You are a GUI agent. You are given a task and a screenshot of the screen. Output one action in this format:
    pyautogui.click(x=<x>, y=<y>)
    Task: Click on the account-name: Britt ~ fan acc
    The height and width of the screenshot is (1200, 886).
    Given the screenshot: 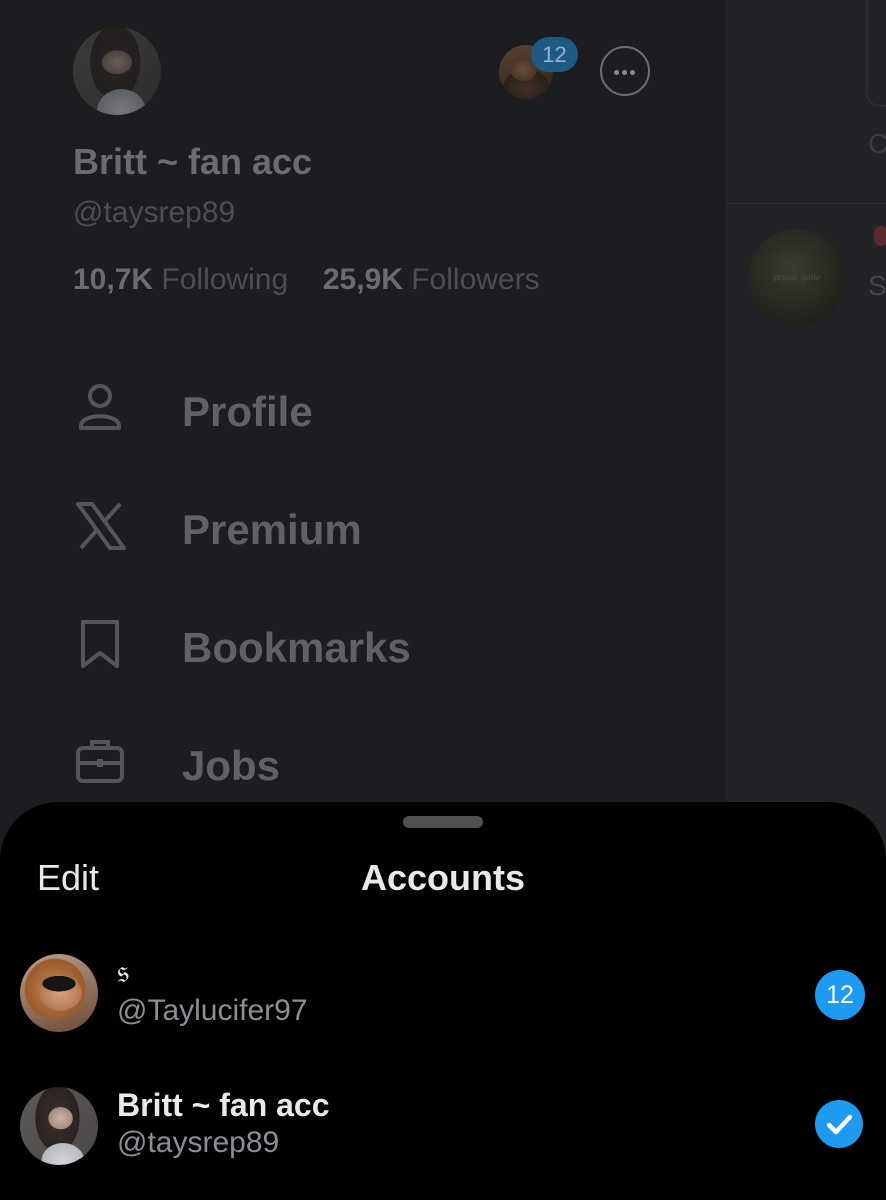 What is the action you would take?
    pyautogui.click(x=223, y=1105)
    